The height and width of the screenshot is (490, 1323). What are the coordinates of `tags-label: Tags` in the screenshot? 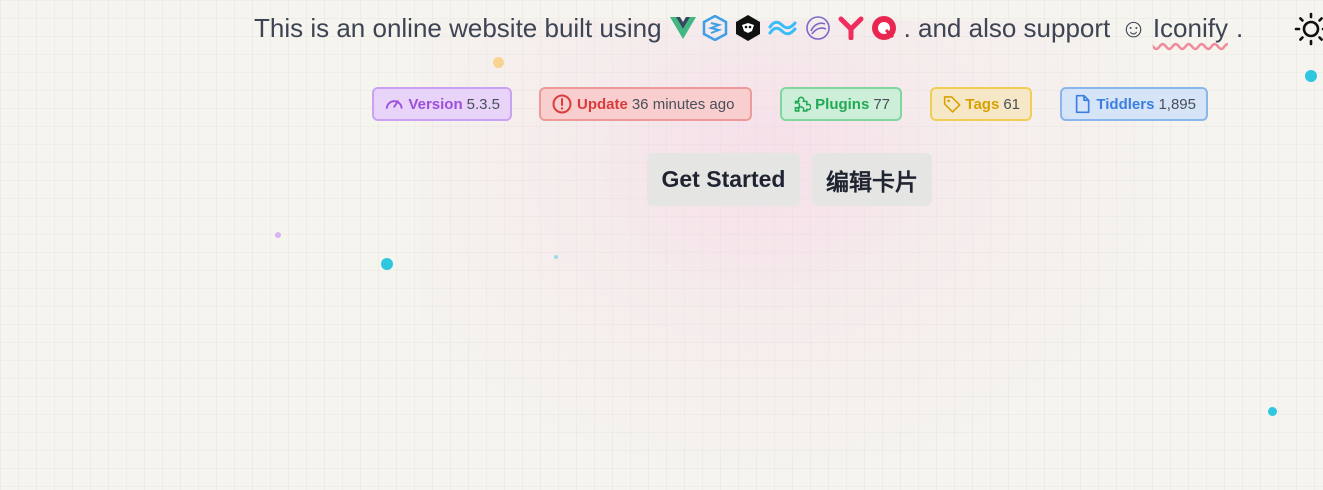 It's located at (982, 104).